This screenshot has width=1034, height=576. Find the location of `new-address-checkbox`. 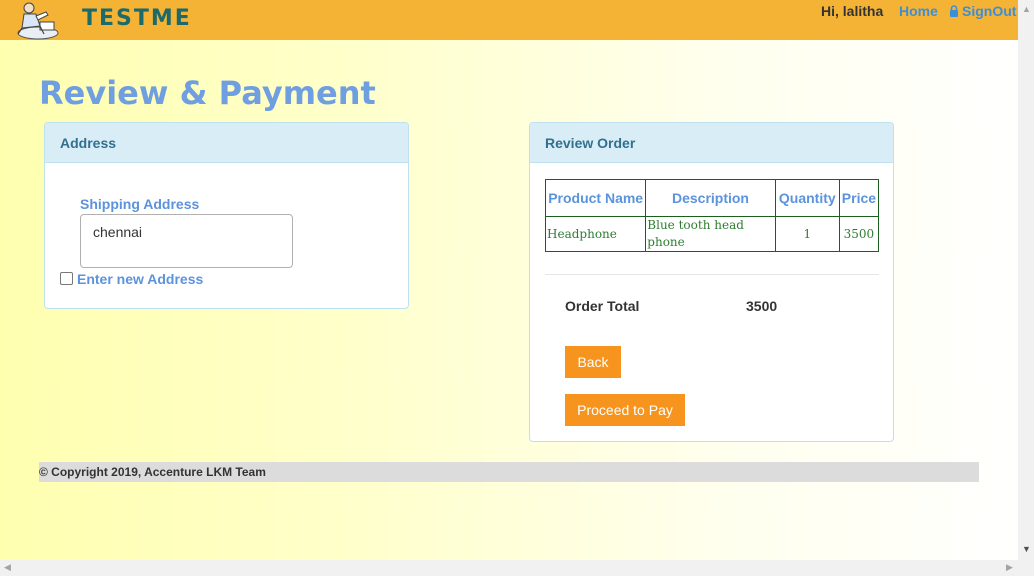

new-address-checkbox is located at coordinates (66, 278).